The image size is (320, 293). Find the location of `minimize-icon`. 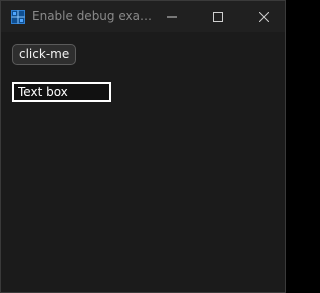

minimize-icon is located at coordinates (172, 17).